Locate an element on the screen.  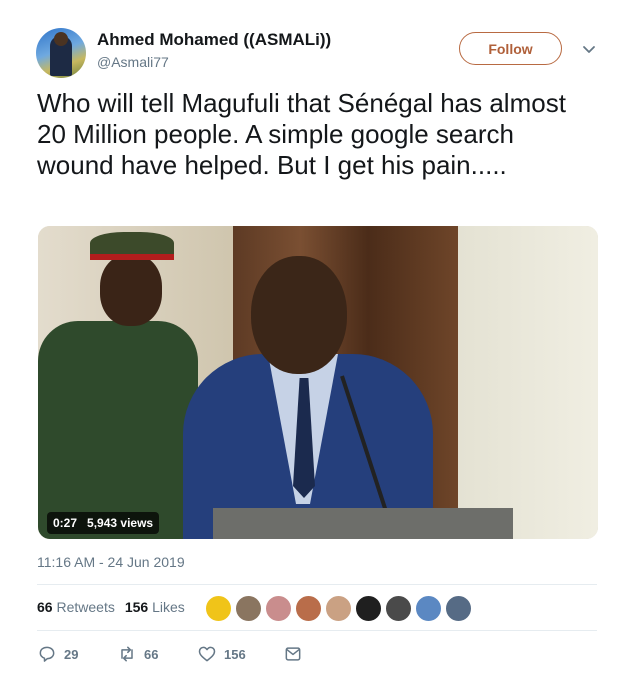
reply-count: 29 is located at coordinates (71, 654).